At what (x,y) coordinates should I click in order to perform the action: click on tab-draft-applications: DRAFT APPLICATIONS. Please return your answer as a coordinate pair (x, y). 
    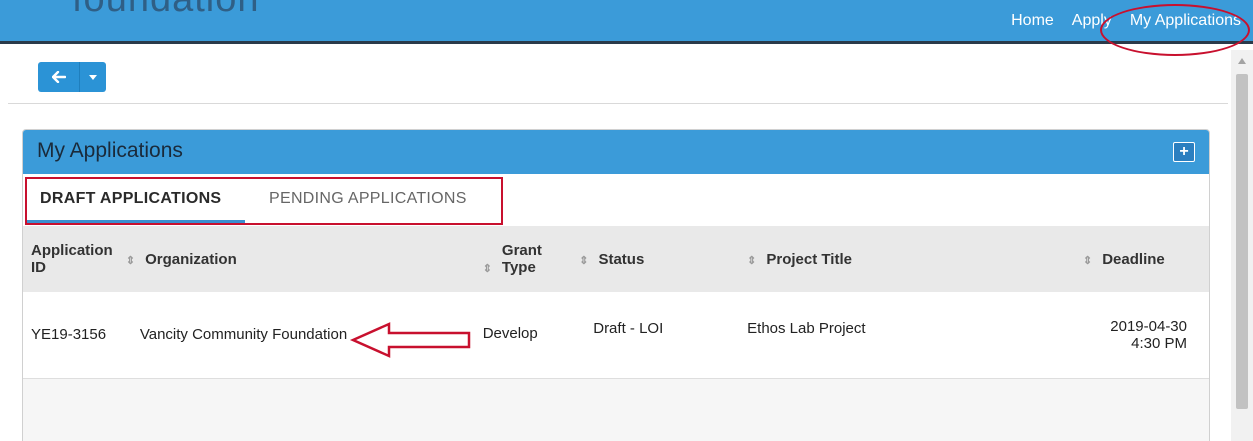
    Looking at the image, I should click on (130, 199).